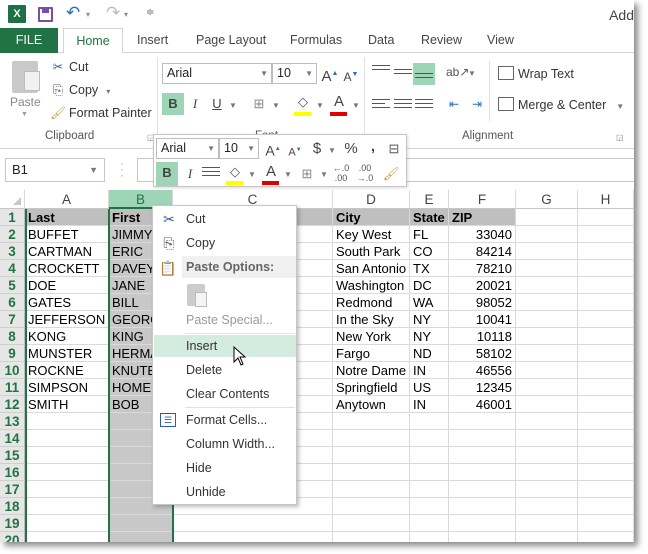  I want to click on cell: San Antonio, so click(371, 268).